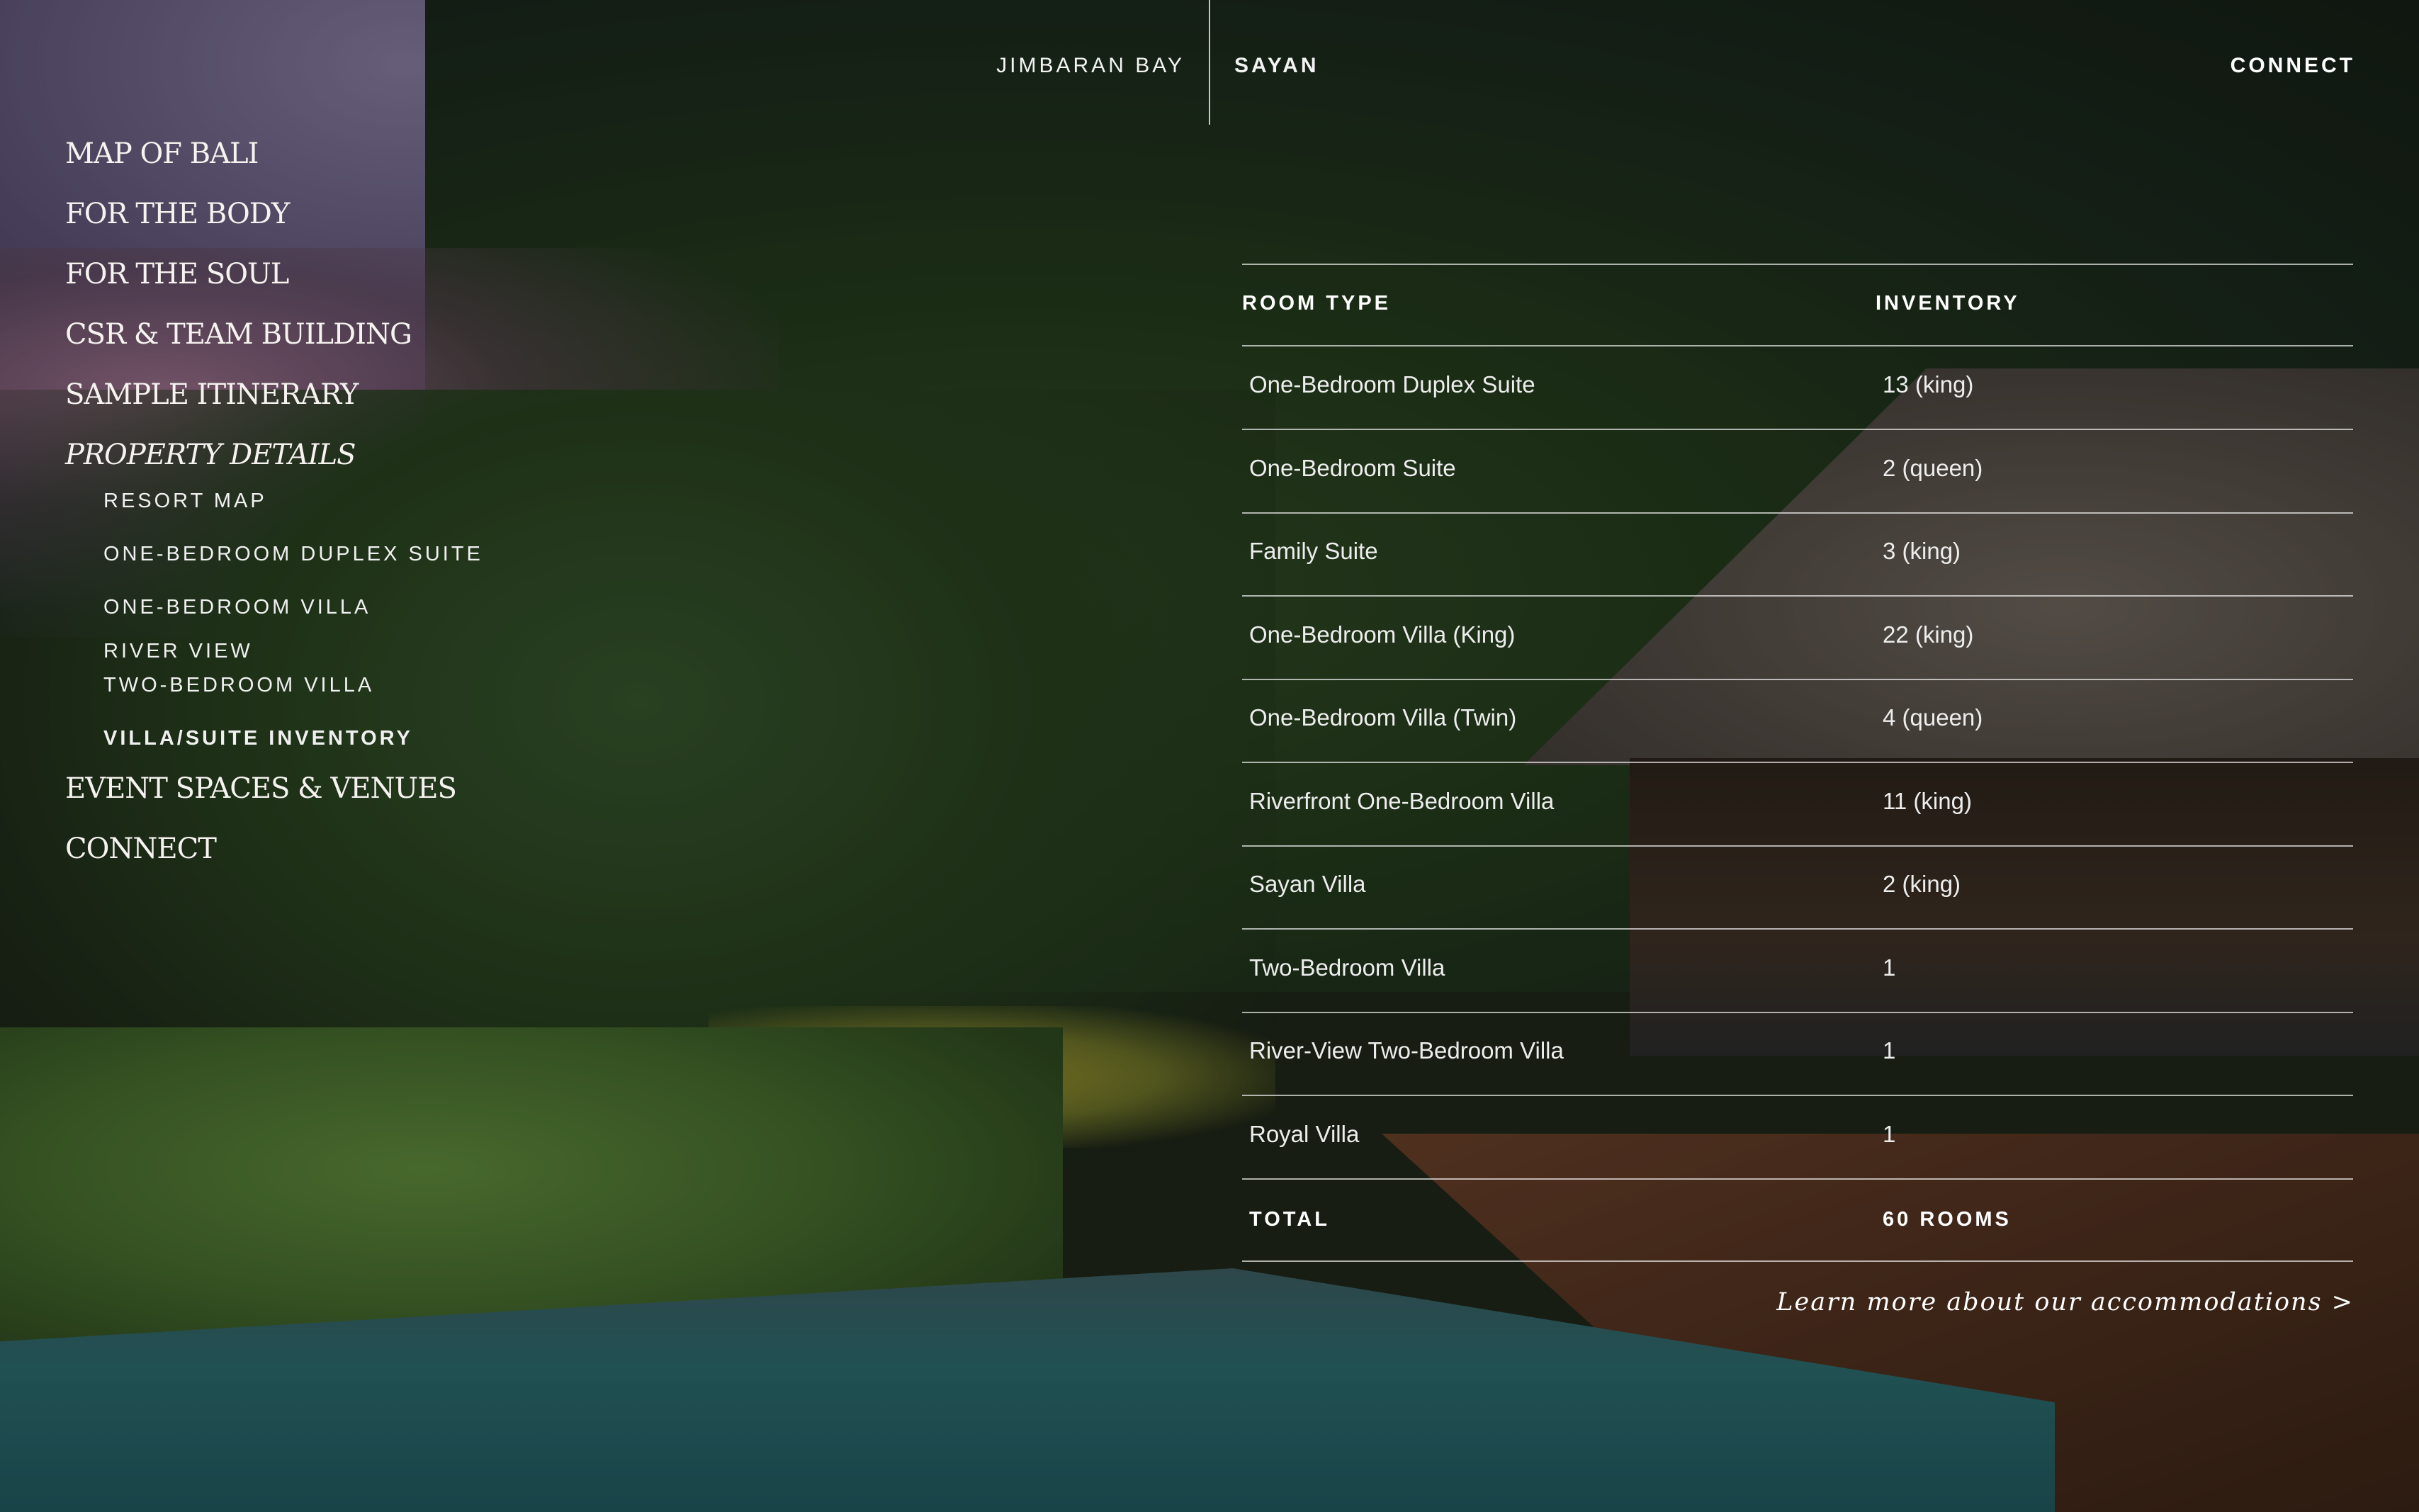  What do you see at coordinates (1928, 384) in the screenshot?
I see `row-inventory: 13 (king)` at bounding box center [1928, 384].